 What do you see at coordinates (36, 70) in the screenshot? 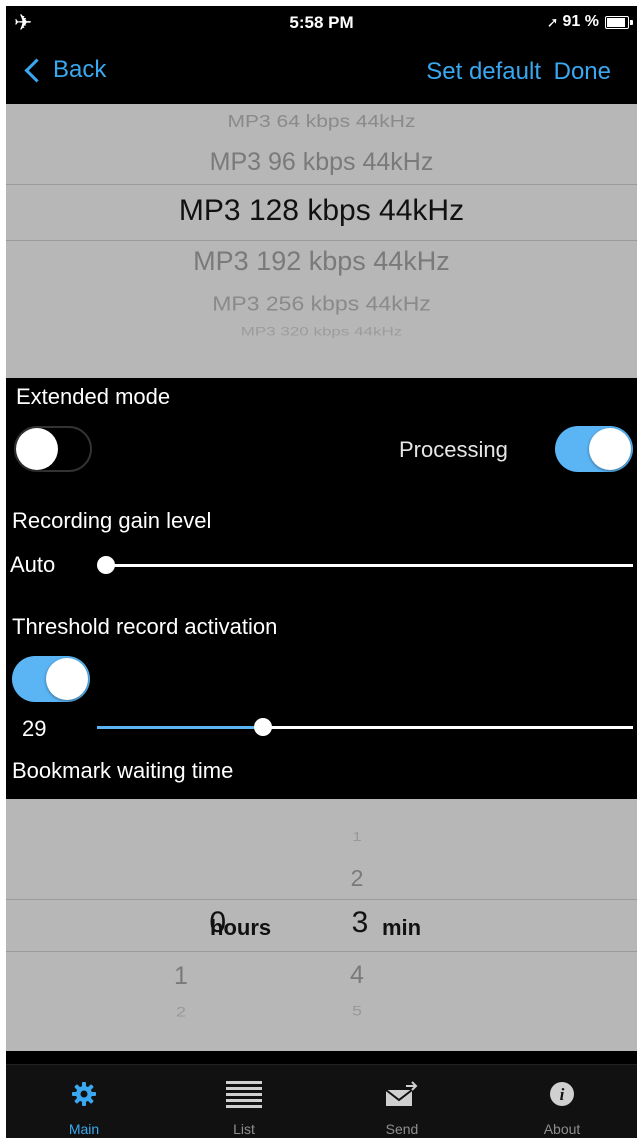
I see `chevron-left-icon` at bounding box center [36, 70].